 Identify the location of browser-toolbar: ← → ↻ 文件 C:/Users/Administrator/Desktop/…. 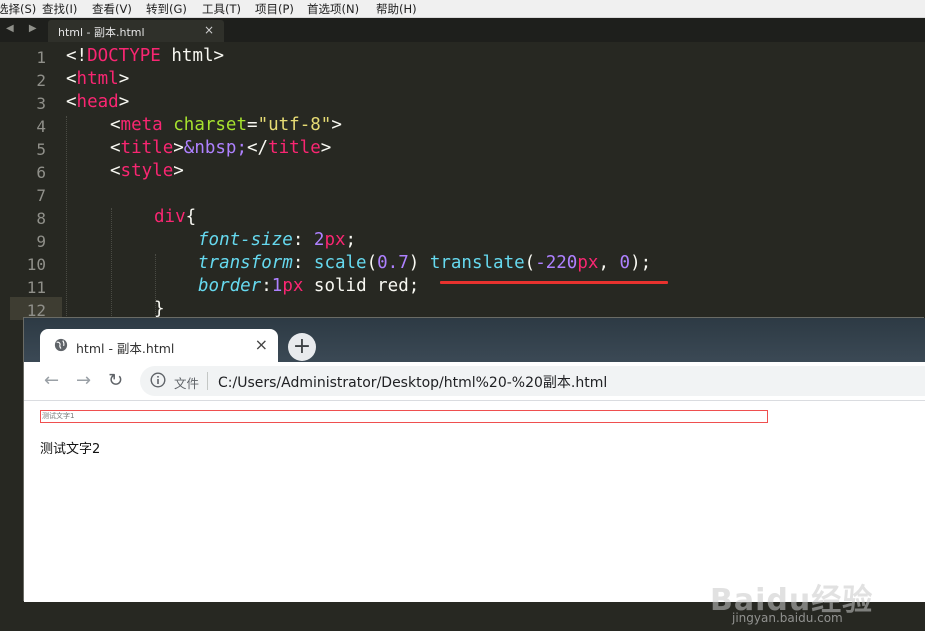
(474, 381).